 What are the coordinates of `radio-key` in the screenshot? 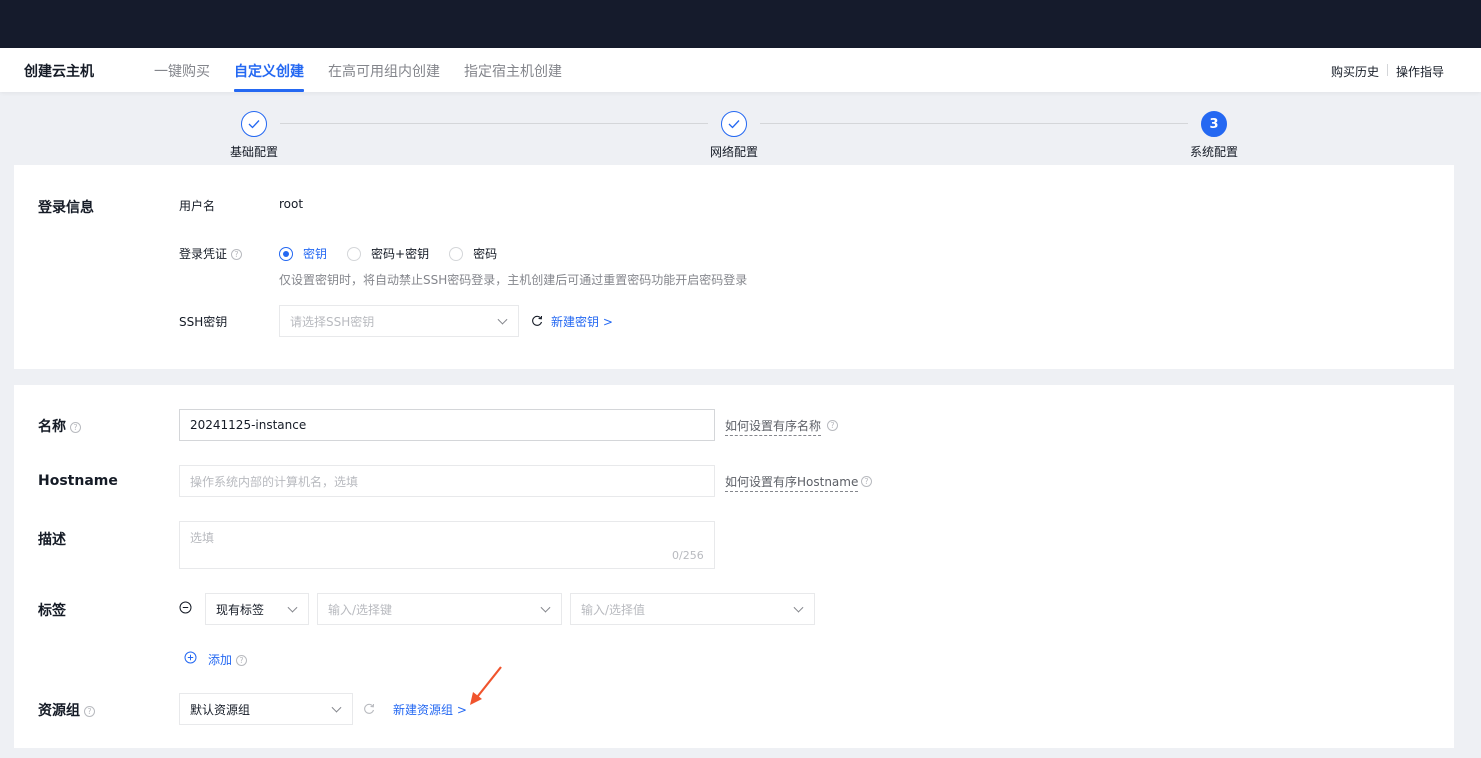 It's located at (286, 253).